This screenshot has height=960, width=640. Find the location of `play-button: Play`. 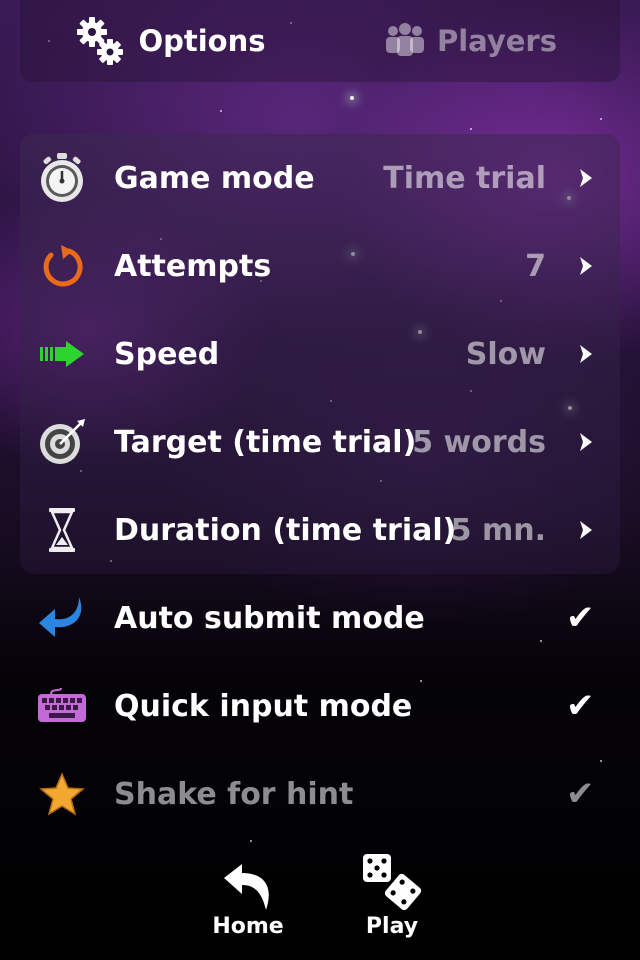

play-button: Play is located at coordinates (392, 900).